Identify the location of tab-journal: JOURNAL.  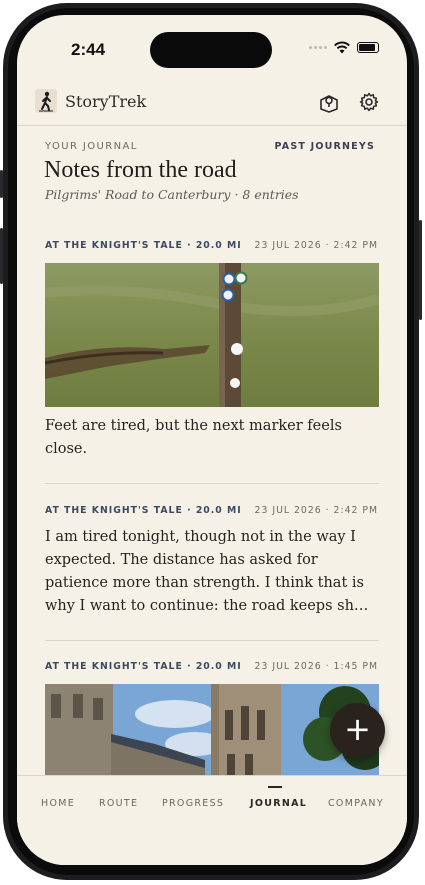
(278, 803).